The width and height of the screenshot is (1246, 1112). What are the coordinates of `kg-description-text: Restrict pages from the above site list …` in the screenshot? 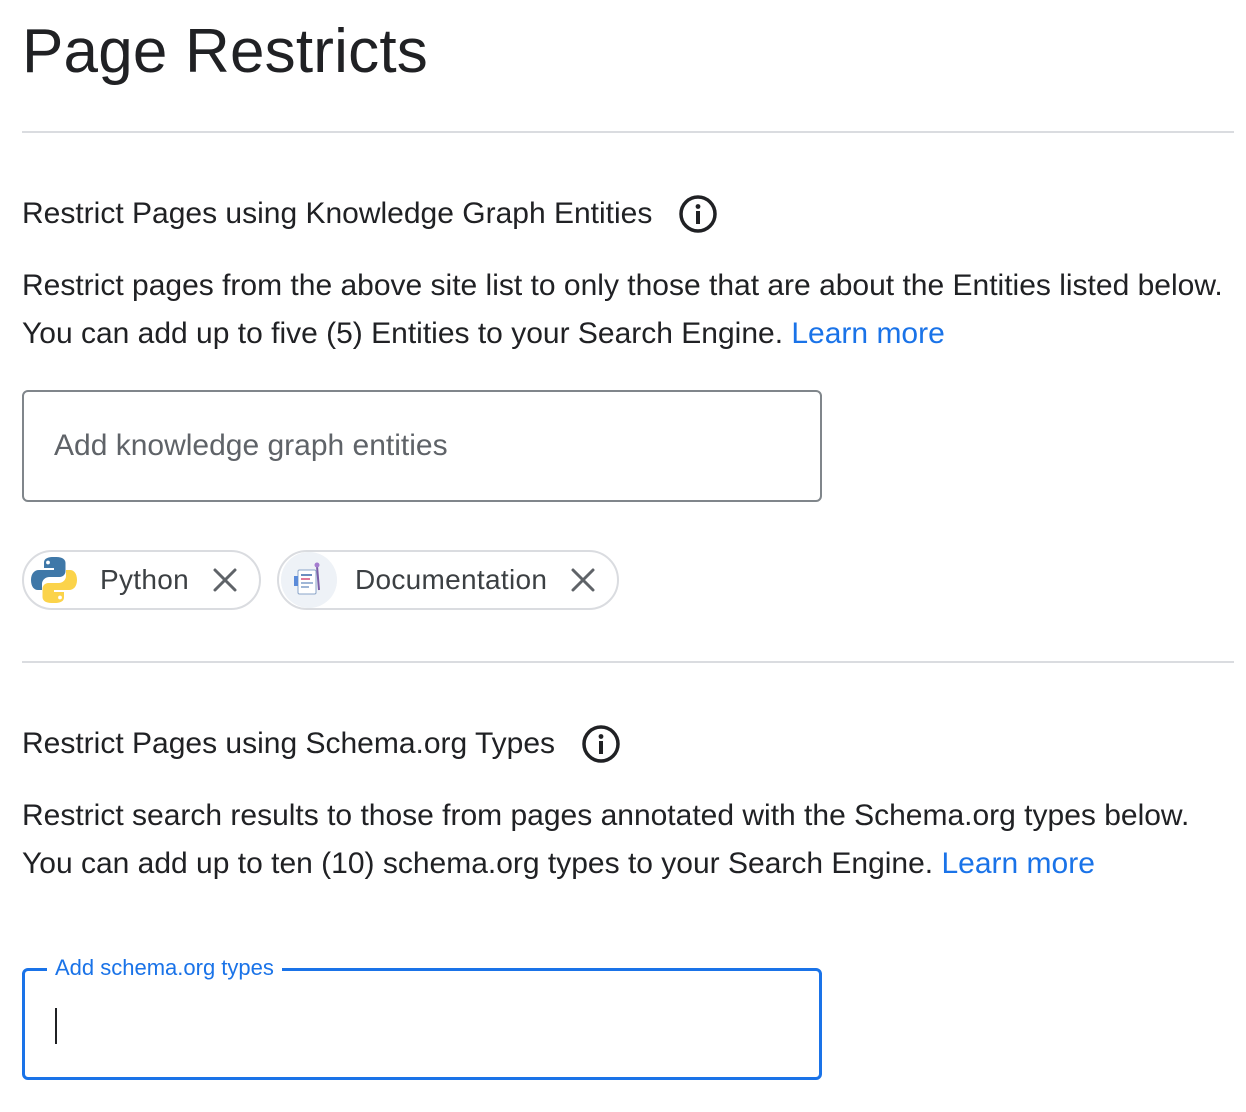 It's located at (622, 309).